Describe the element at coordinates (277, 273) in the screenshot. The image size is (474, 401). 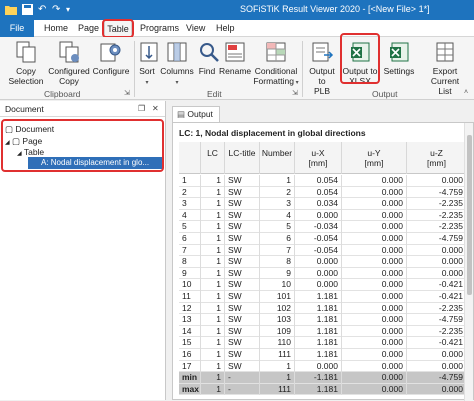
I see `table-cell: 9` at that location.